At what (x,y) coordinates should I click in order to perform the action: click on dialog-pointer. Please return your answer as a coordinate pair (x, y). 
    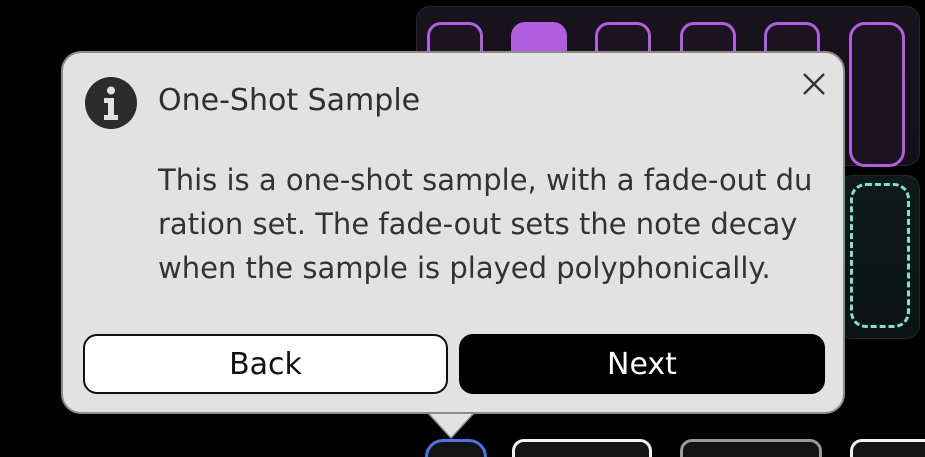
    Looking at the image, I should click on (451, 425).